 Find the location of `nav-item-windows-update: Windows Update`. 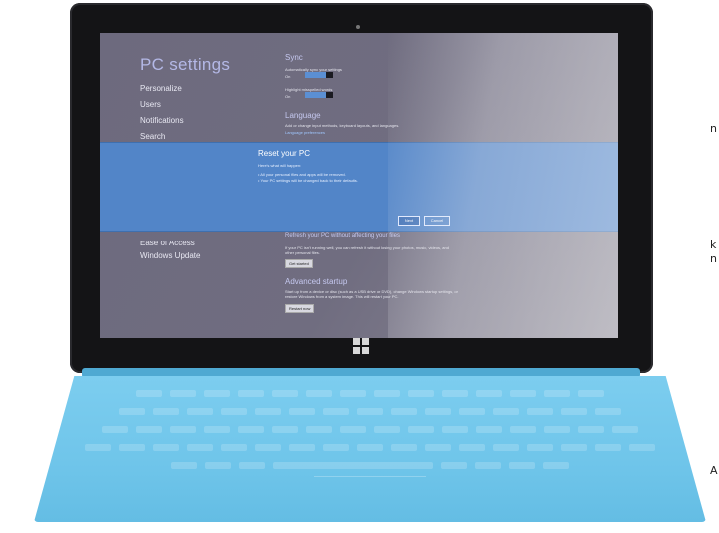

nav-item-windows-update: Windows Update is located at coordinates (170, 256).